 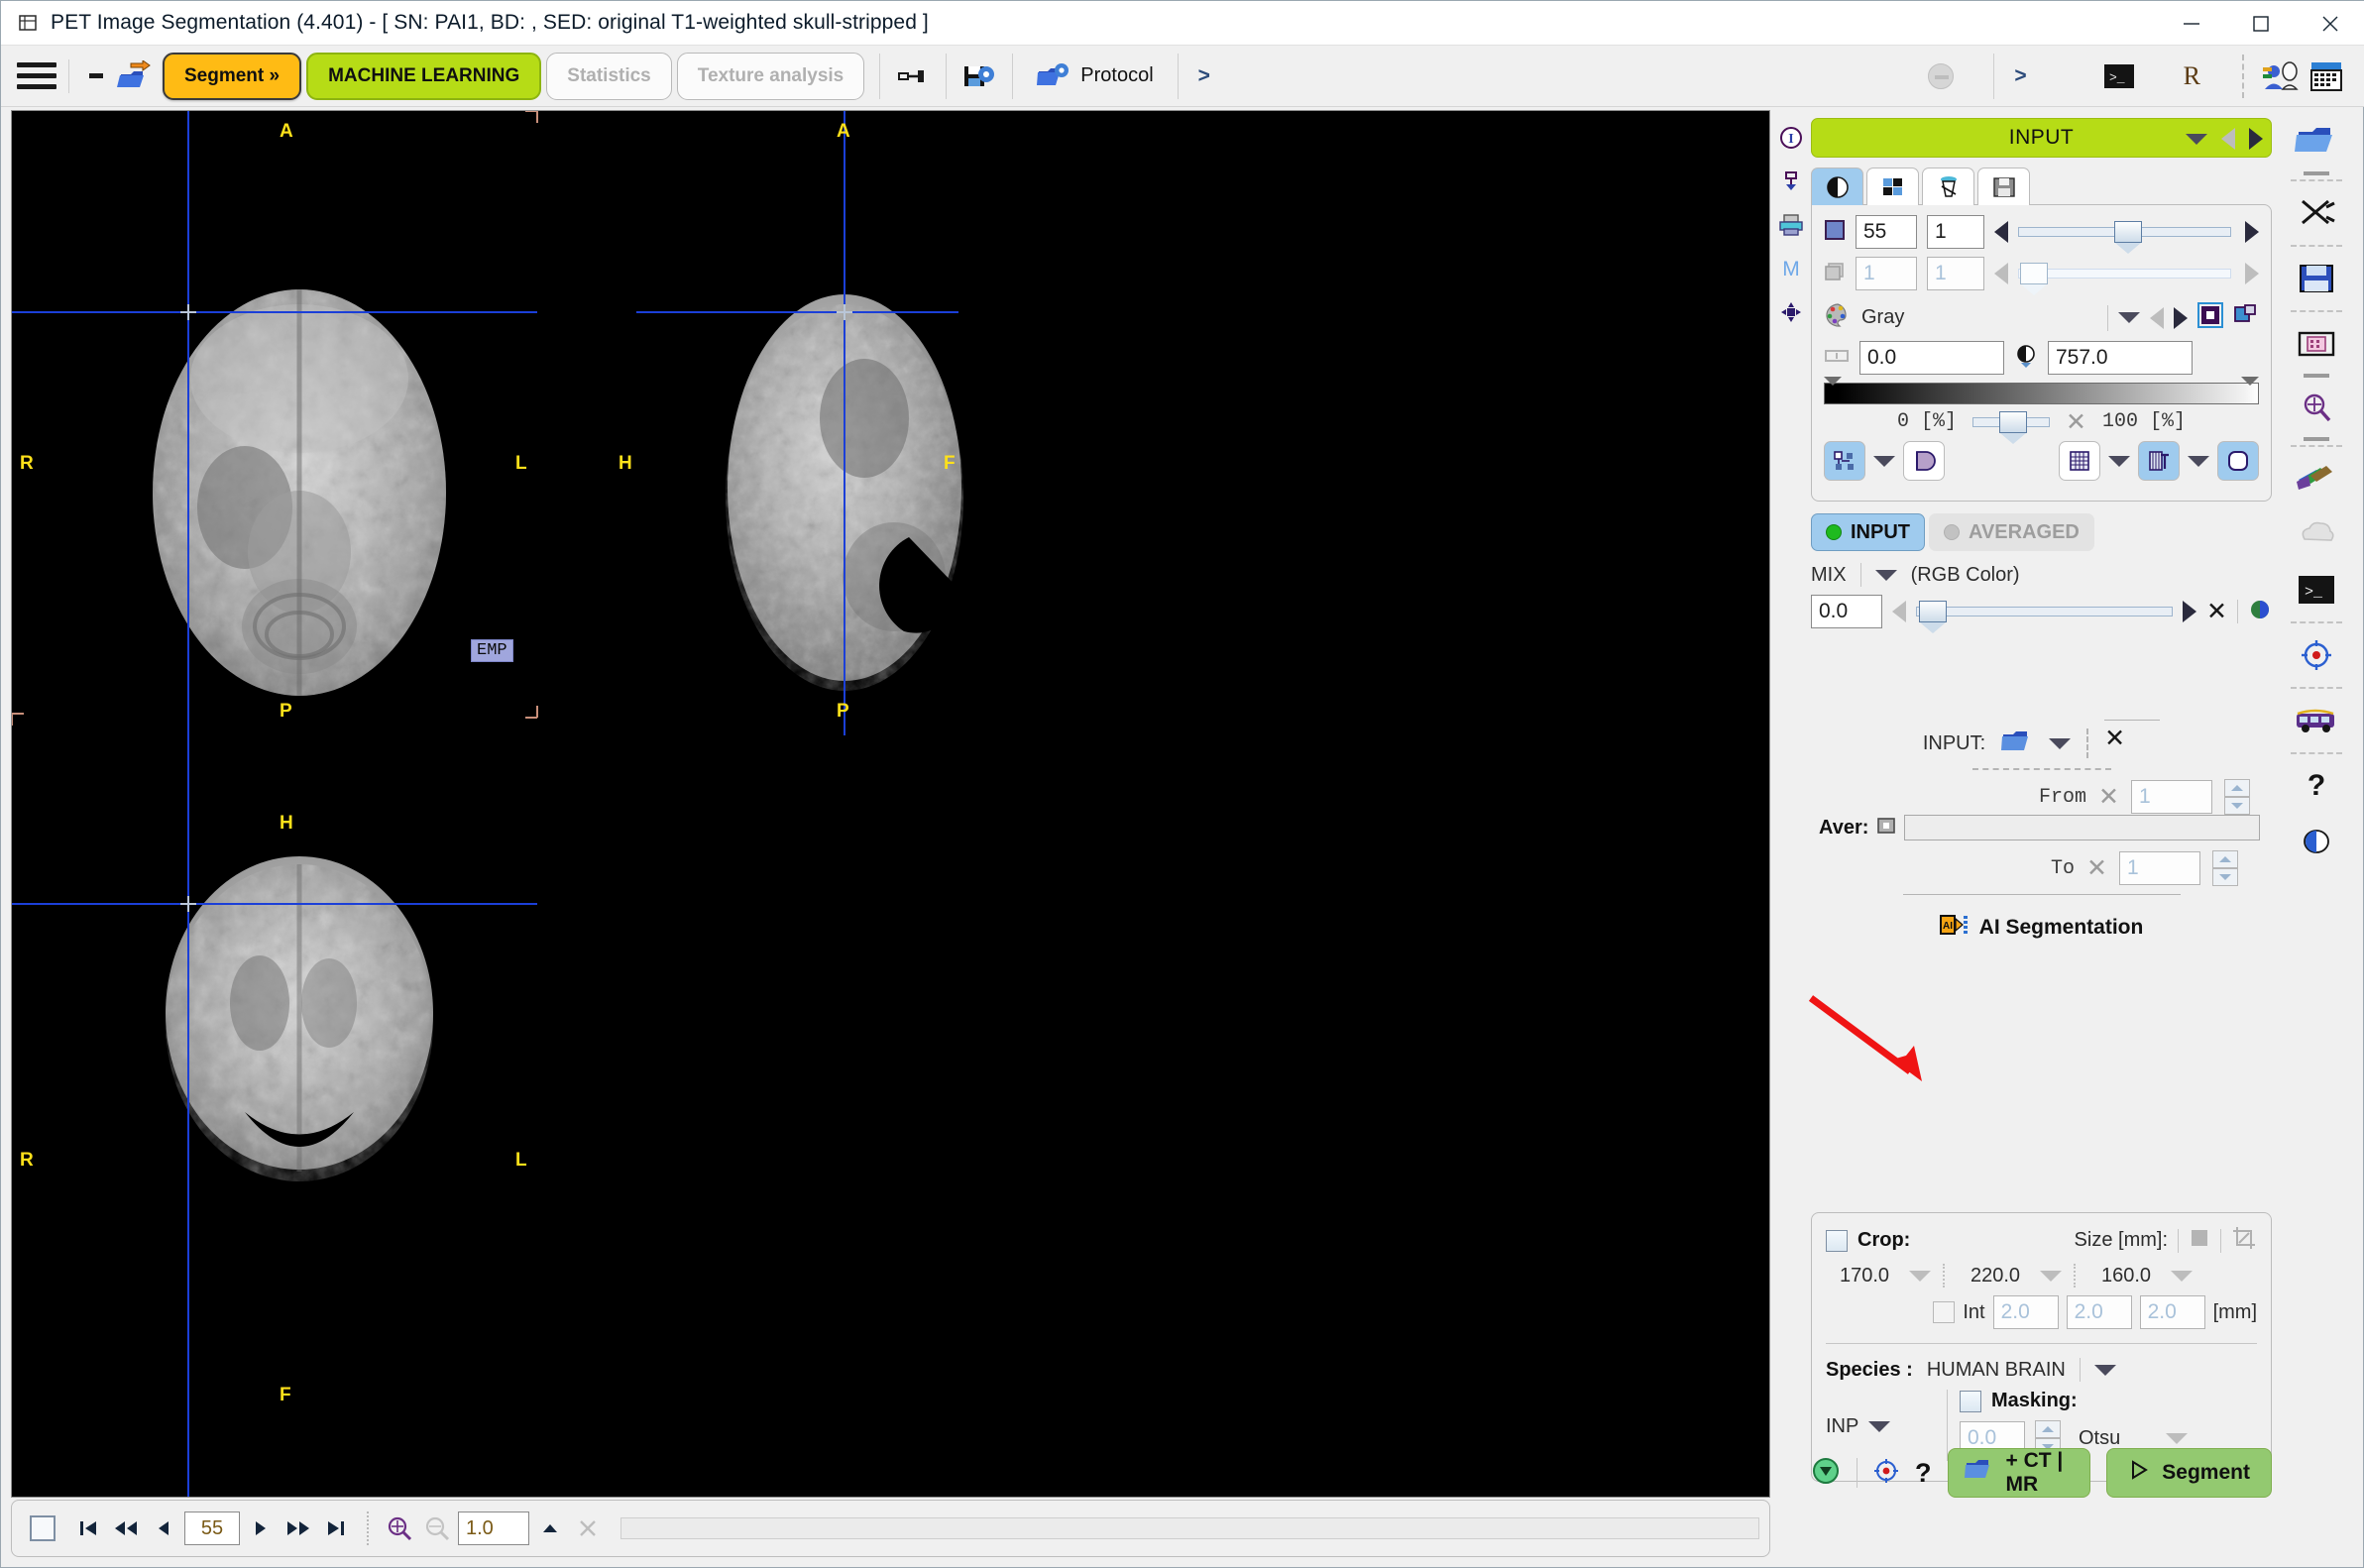 What do you see at coordinates (2079, 461) in the screenshot?
I see `grid-icon` at bounding box center [2079, 461].